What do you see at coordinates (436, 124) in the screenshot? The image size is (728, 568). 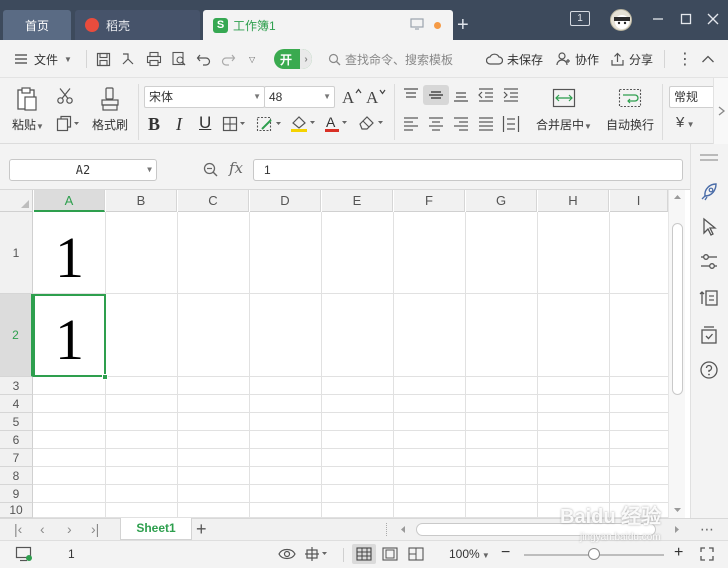 I see `align-center-icon` at bounding box center [436, 124].